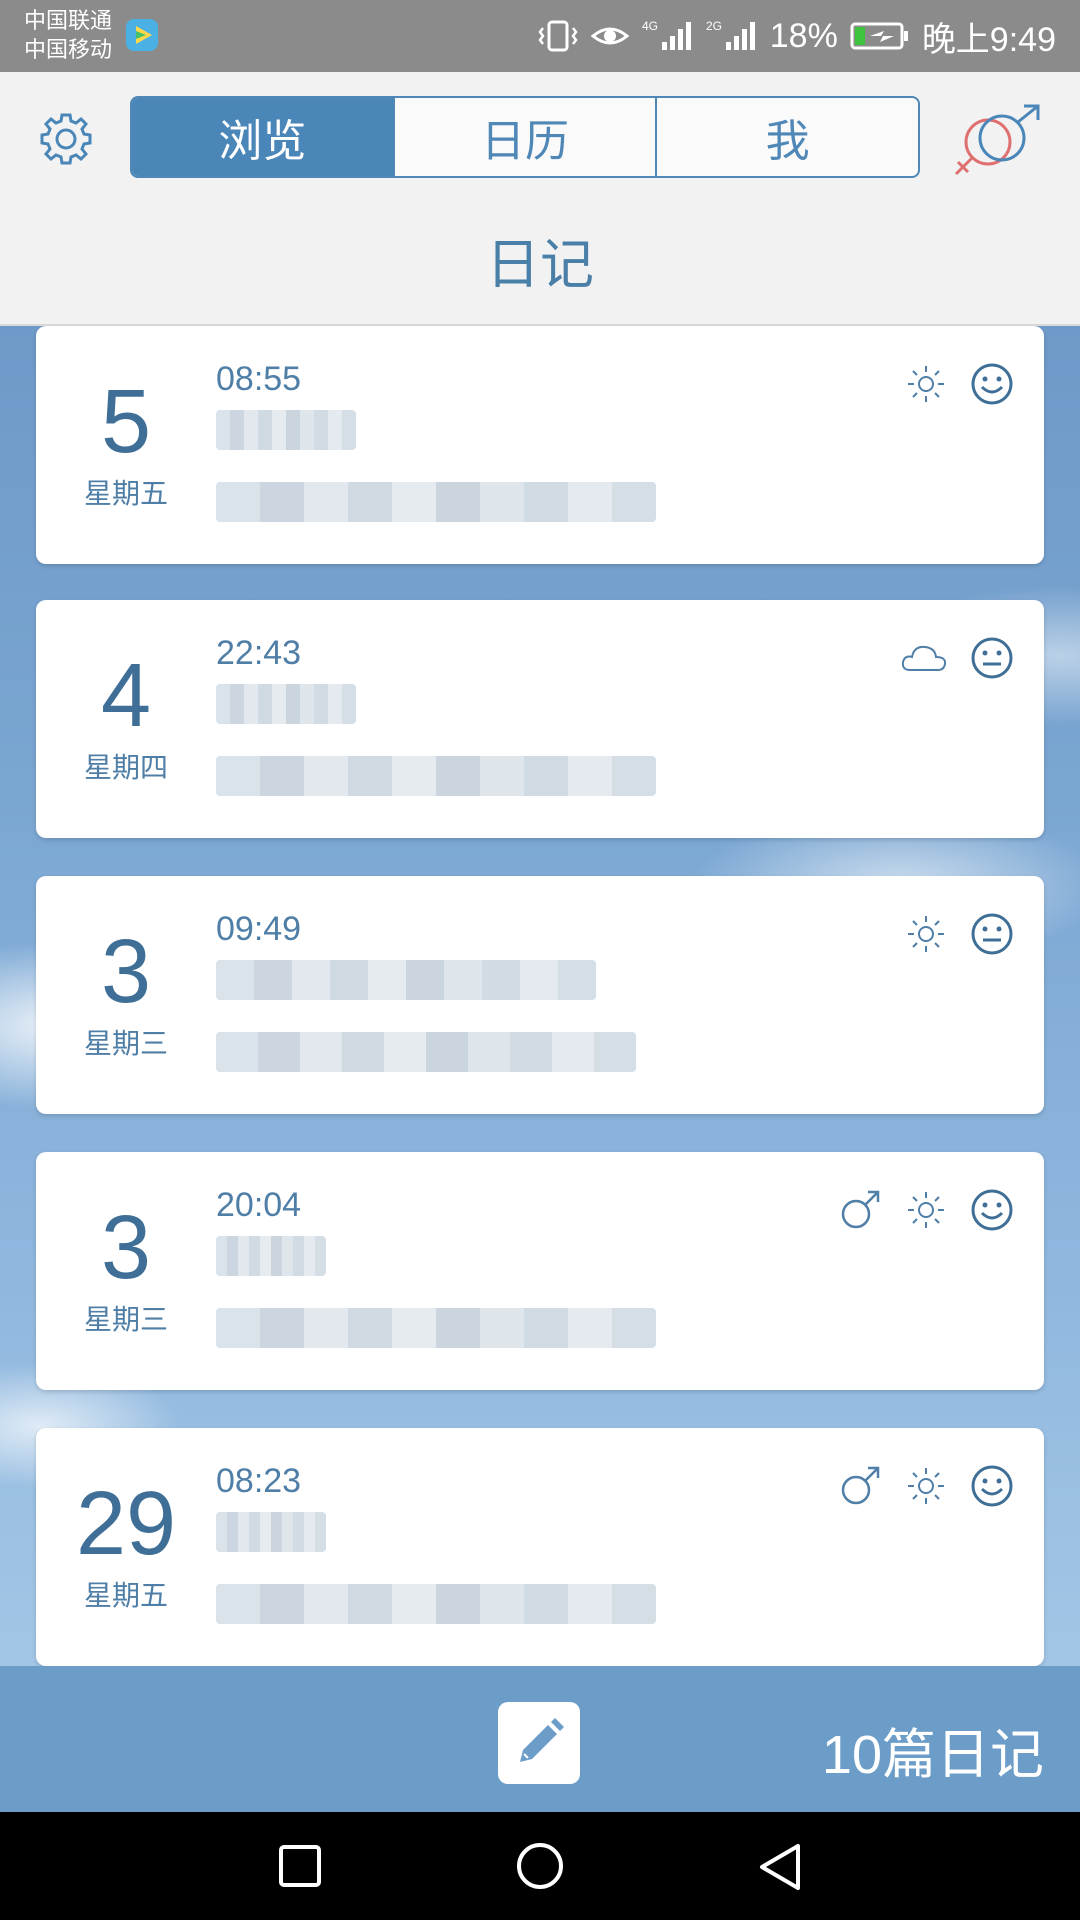  I want to click on status-indicators: 4G 2G 18% 晚上9:49, so click(797, 36).